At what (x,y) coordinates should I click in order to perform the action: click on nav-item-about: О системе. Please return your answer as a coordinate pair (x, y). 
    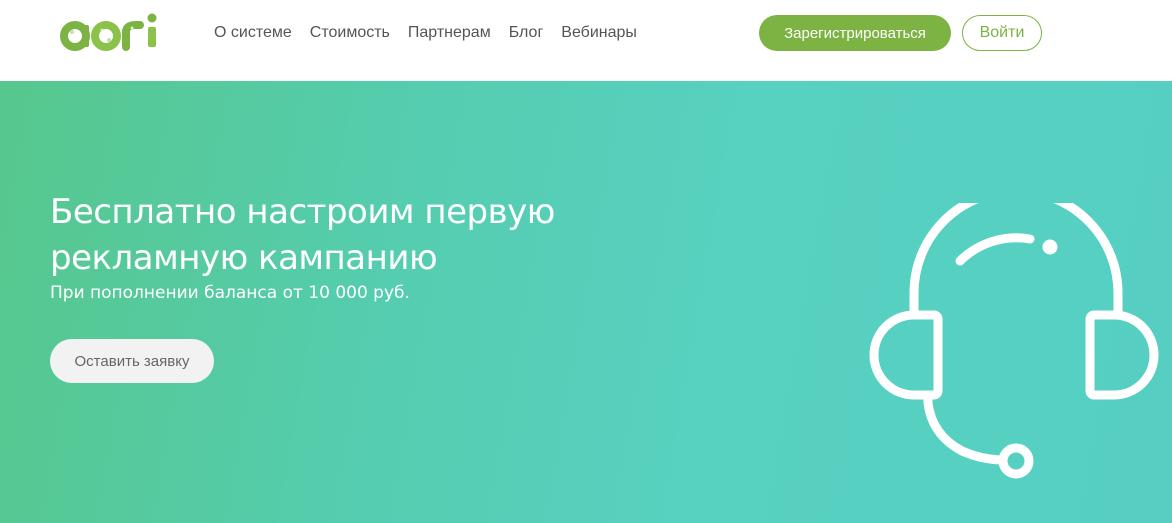
    Looking at the image, I should click on (253, 33).